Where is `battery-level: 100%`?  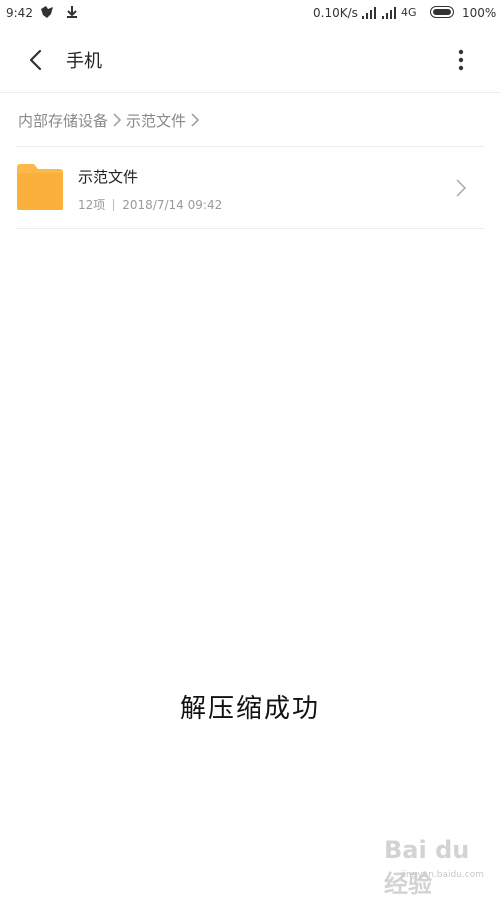 battery-level: 100% is located at coordinates (479, 13).